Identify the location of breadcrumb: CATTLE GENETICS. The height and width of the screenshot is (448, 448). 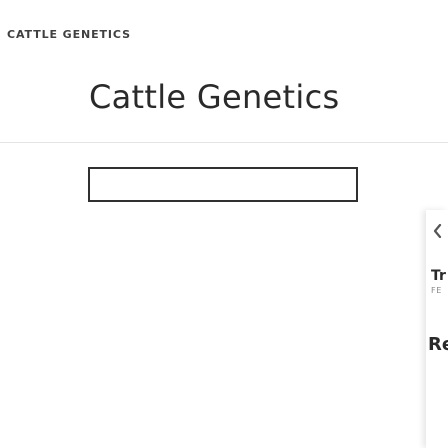
(69, 34).